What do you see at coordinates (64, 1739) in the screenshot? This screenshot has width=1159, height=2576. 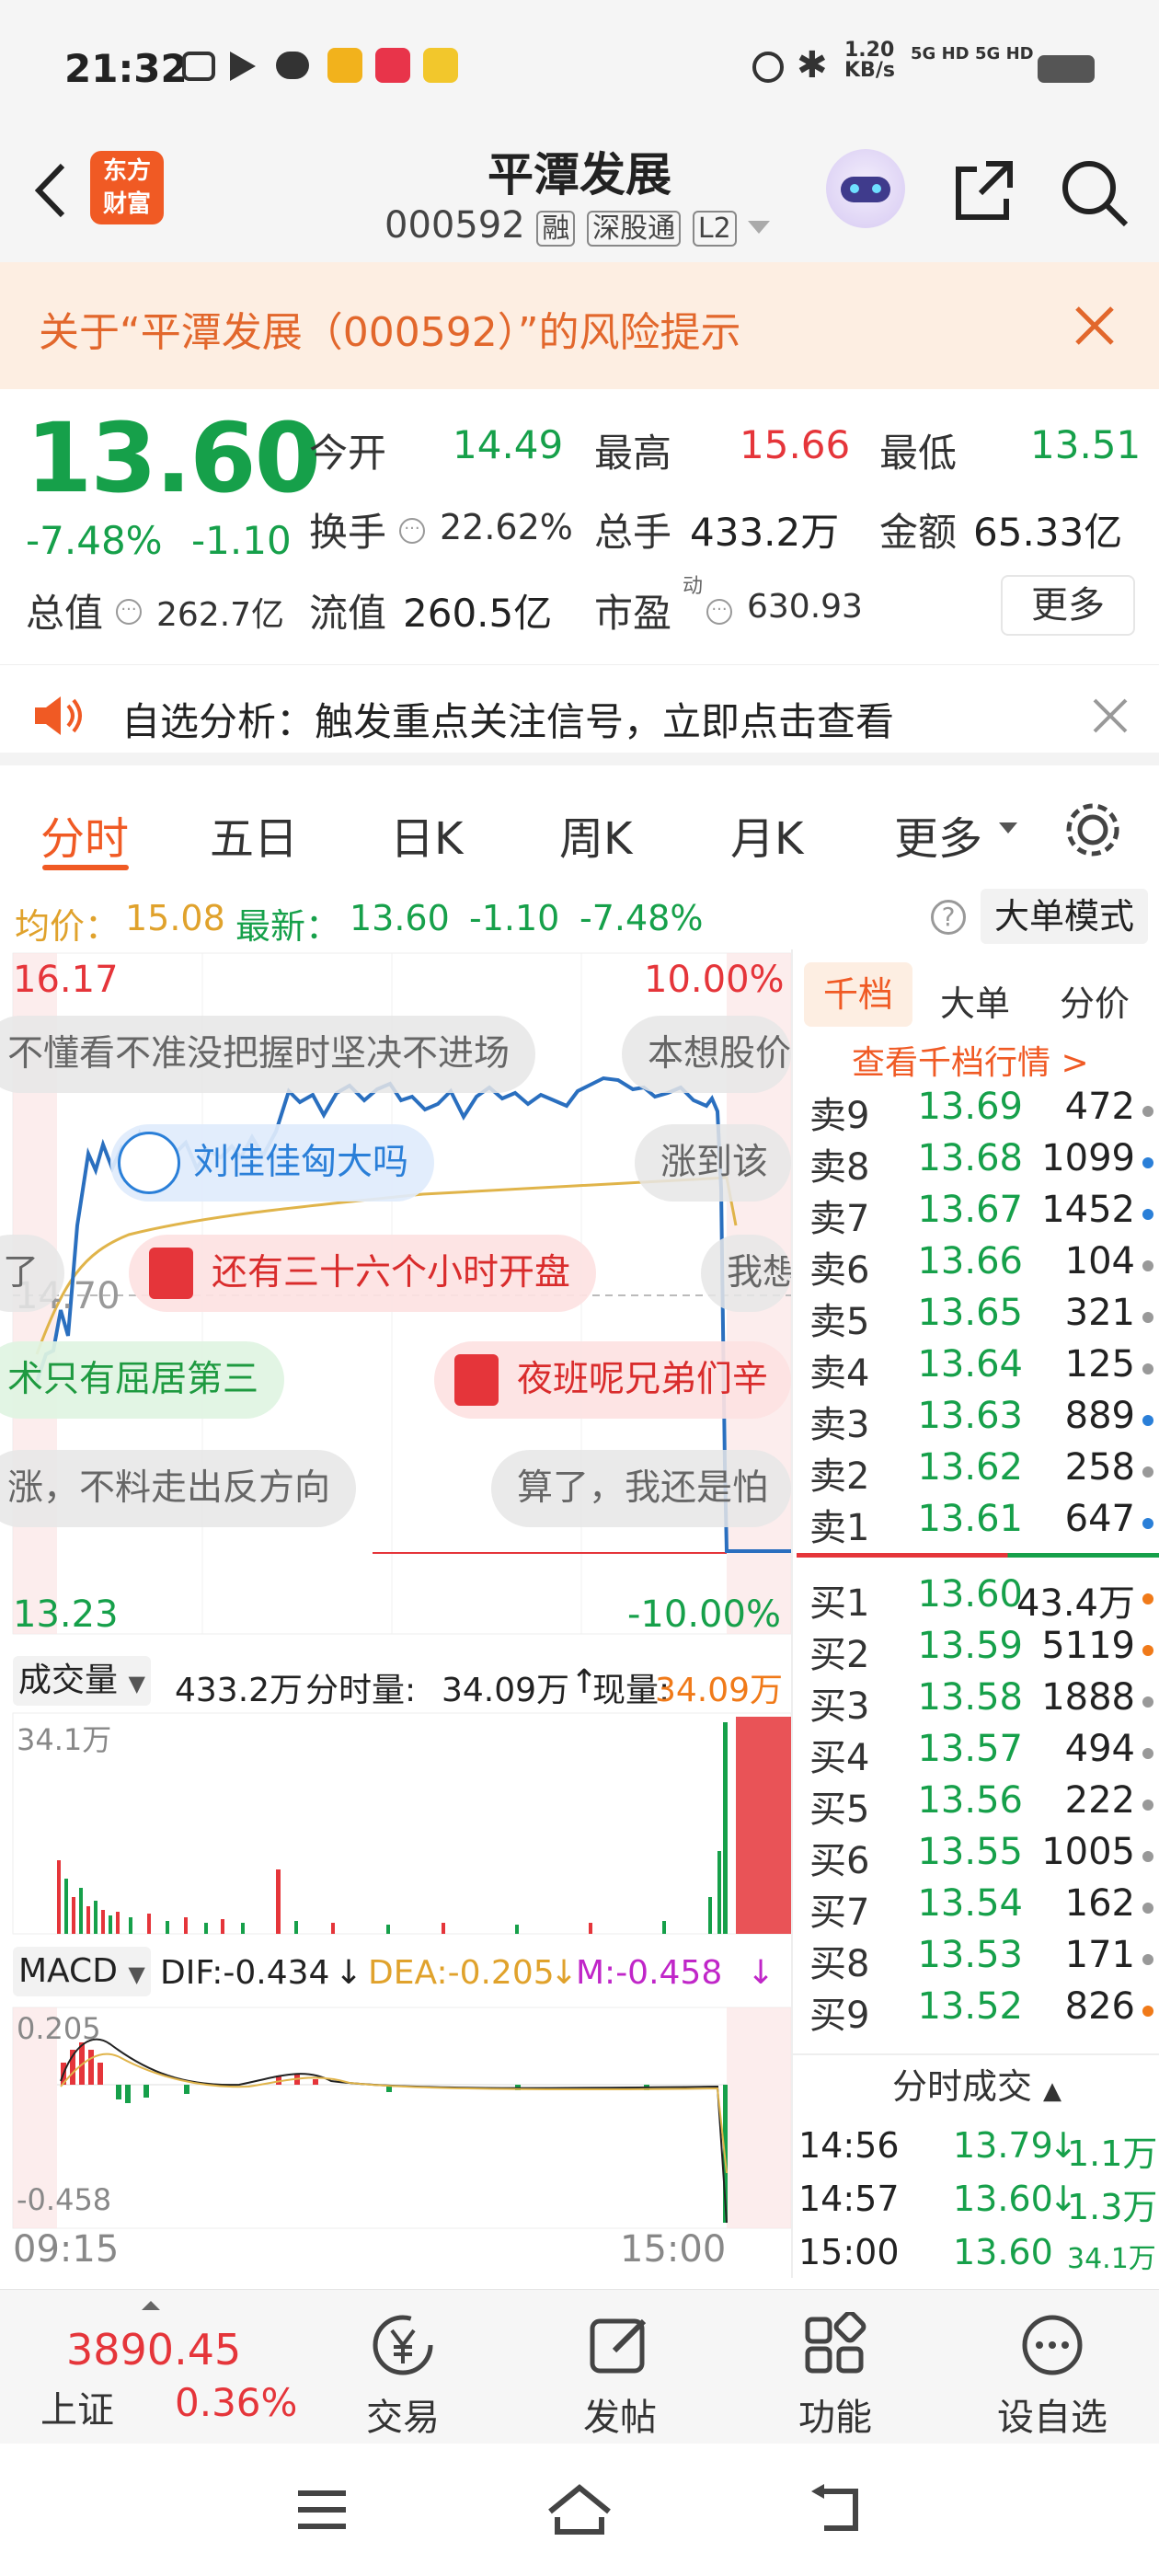 I see `volume-max-label: 34.1万` at bounding box center [64, 1739].